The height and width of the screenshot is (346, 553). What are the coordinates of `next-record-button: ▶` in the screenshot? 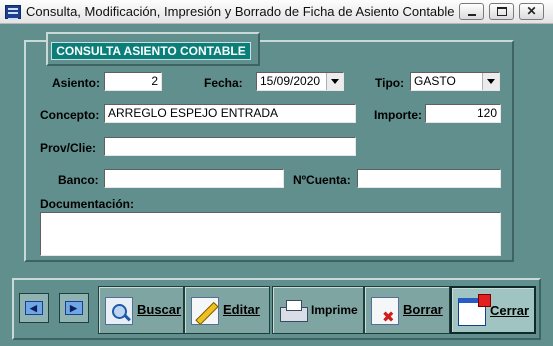 It's located at (74, 308).